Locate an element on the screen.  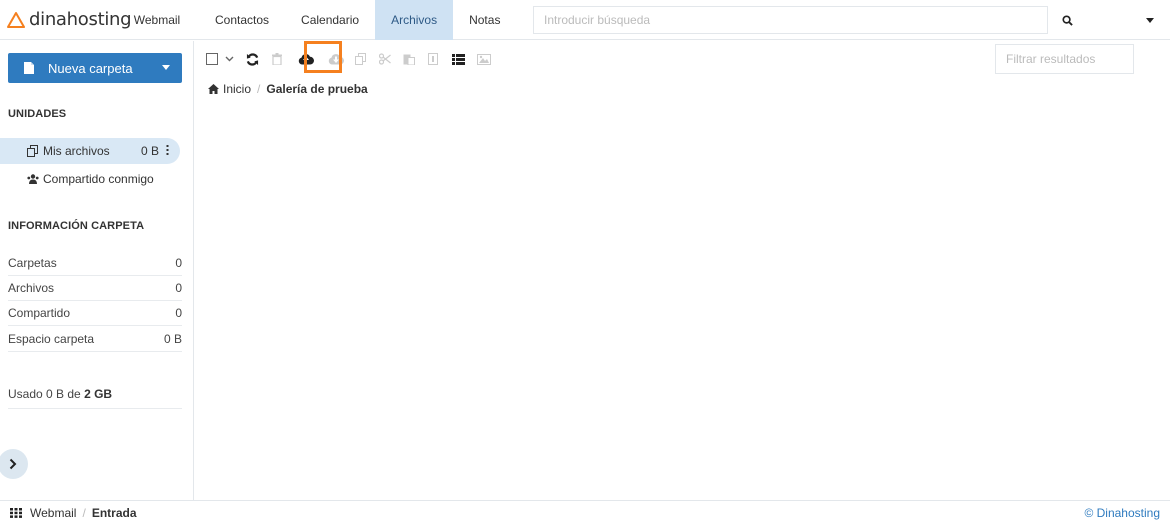
refresh-icon is located at coordinates (252, 59).